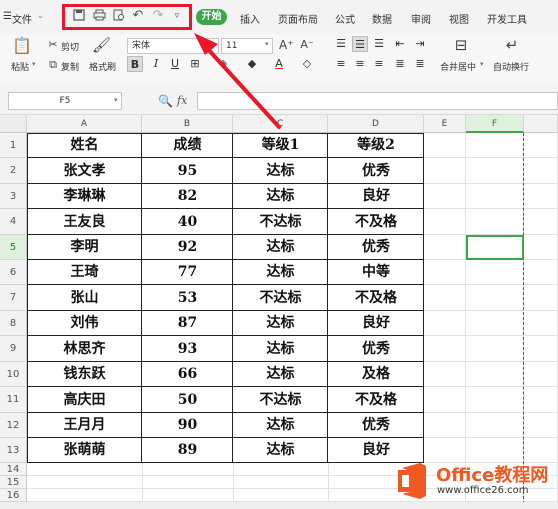 Image resolution: width=558 pixels, height=509 pixels. Describe the element at coordinates (84, 272) in the screenshot. I see `table-cell: 王琦` at that location.